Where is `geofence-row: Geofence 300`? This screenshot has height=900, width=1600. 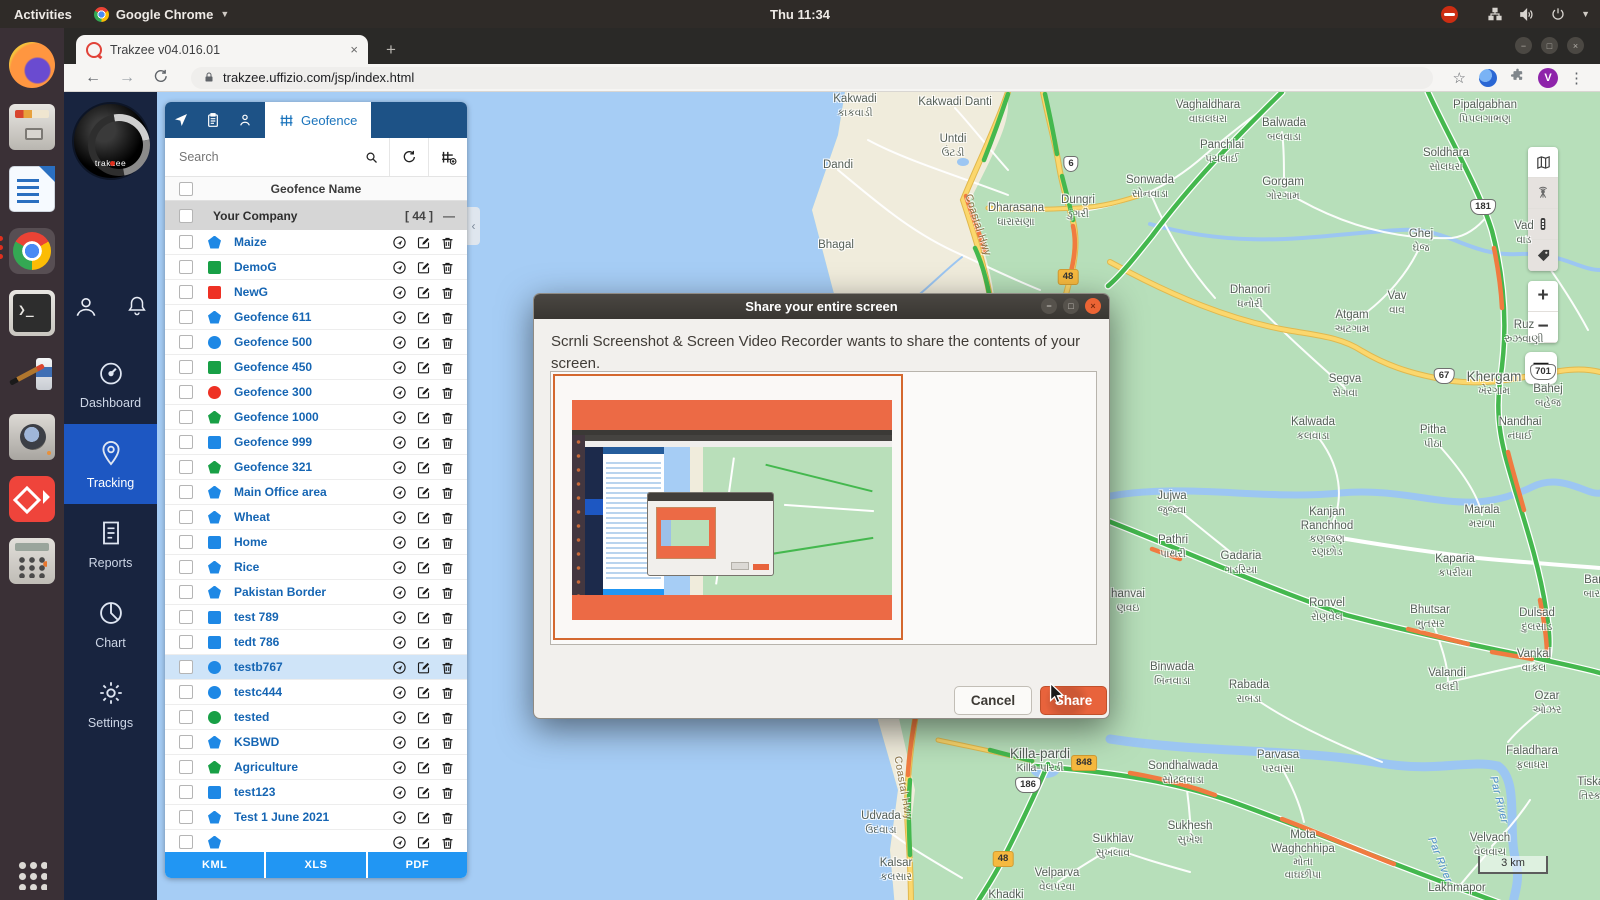
geofence-row: Geofence 300 is located at coordinates (316, 392).